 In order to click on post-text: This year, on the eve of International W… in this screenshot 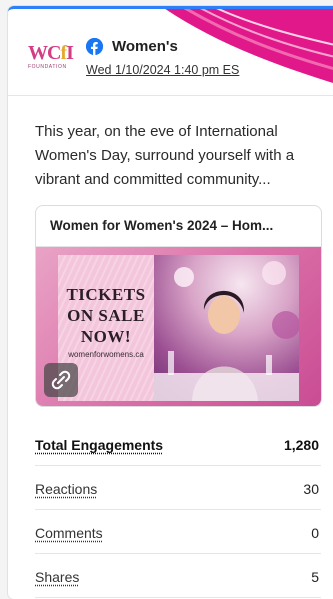, I will do `click(165, 155)`.